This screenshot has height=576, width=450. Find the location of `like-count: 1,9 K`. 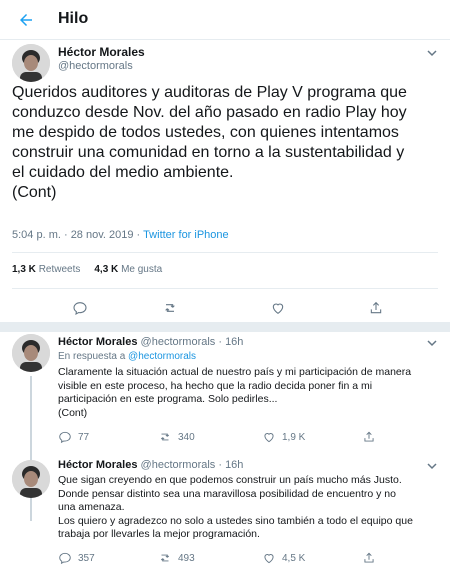

like-count: 1,9 K is located at coordinates (294, 437).